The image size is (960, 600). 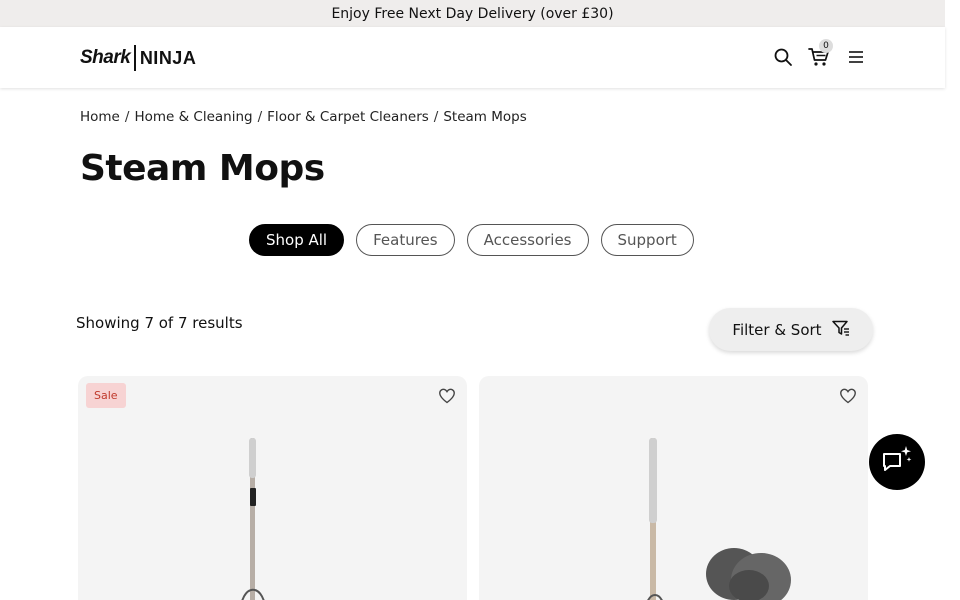 I want to click on tab-features: Features, so click(x=405, y=240).